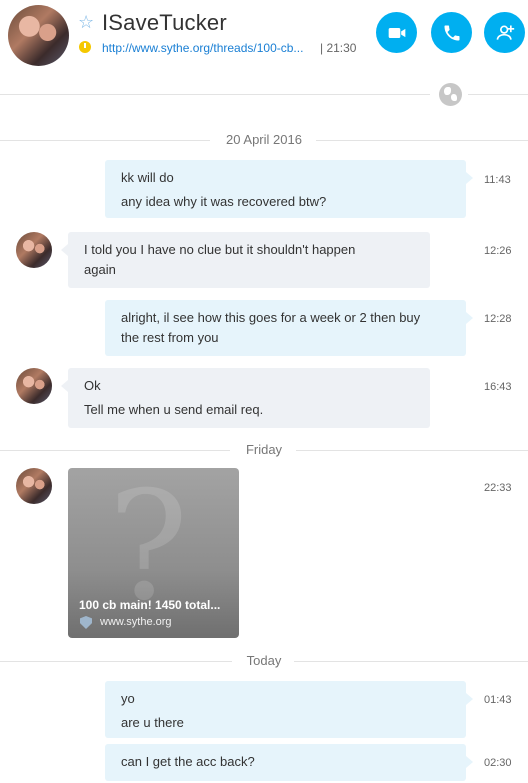 This screenshot has width=528, height=783. I want to click on date-separator: 20 April 2016, so click(264, 140).